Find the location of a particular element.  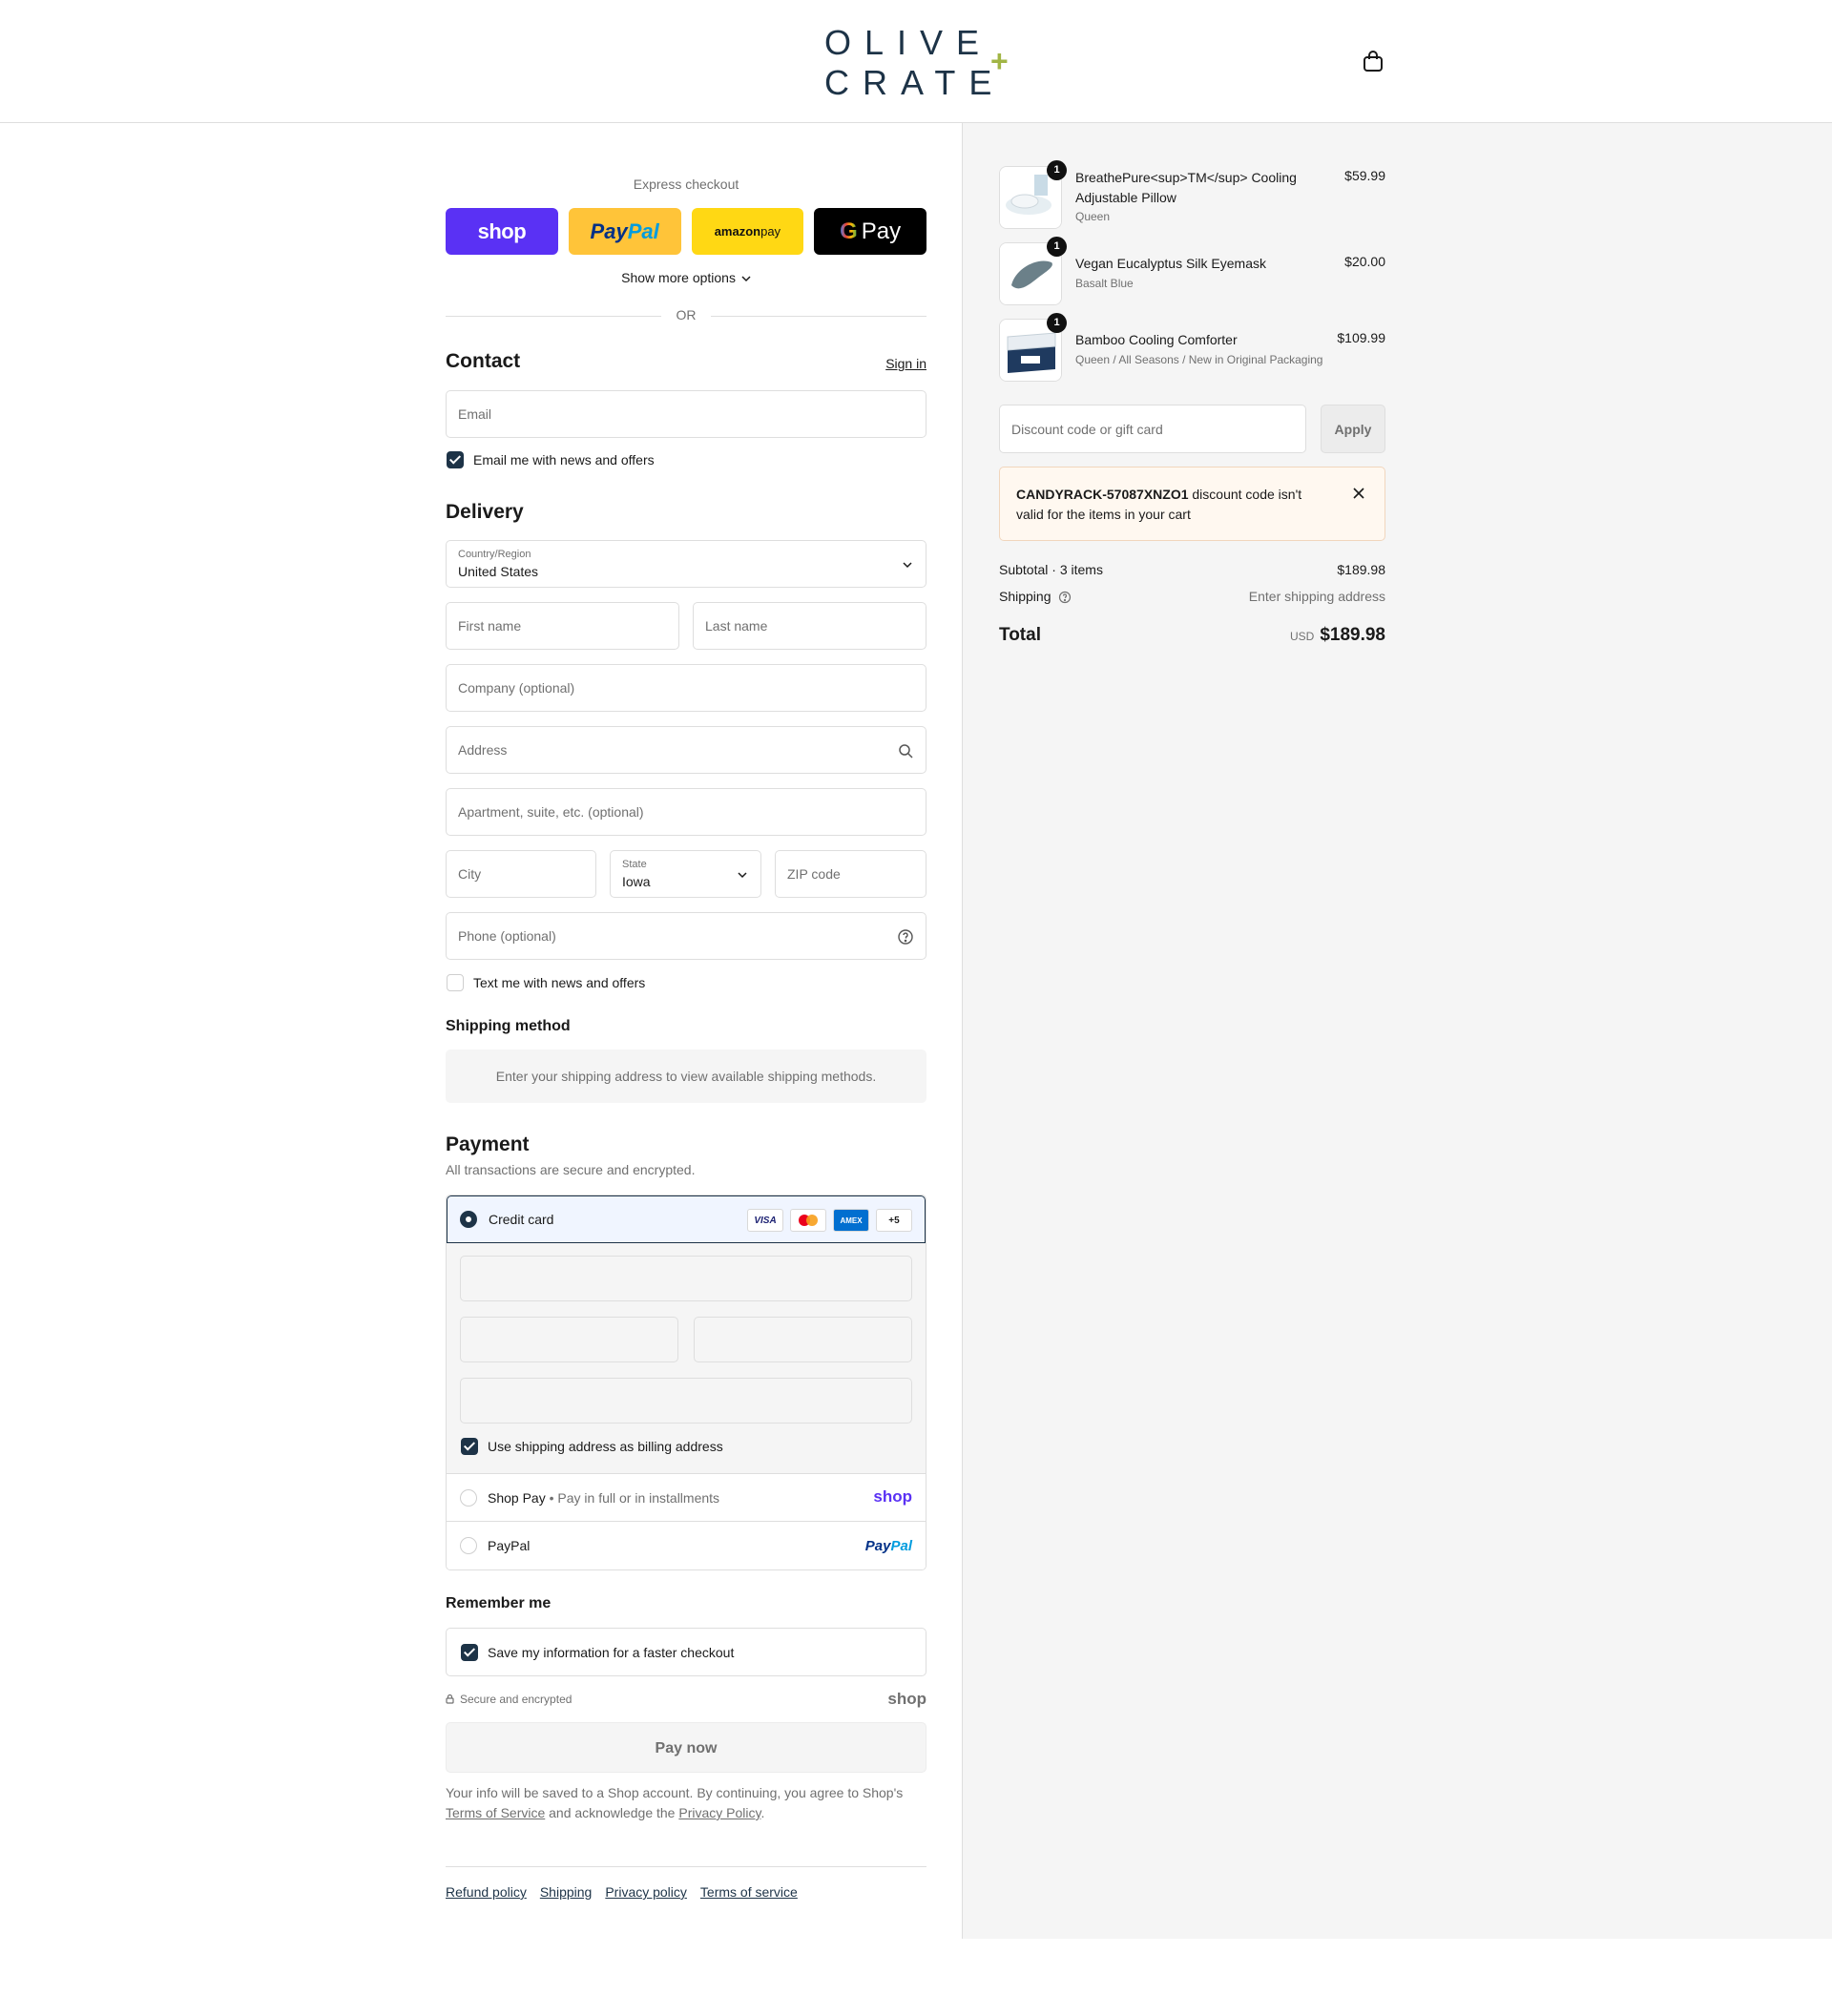

text-opt-in-checkbox is located at coordinates (456, 982).